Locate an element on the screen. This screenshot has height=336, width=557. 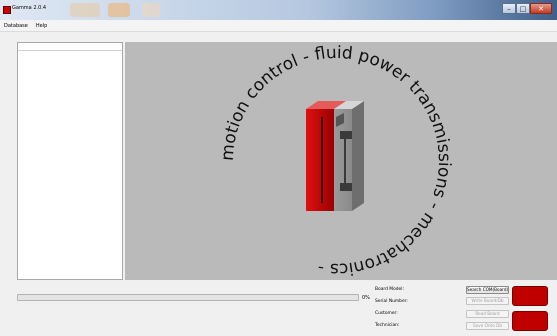
board-list-panel is located at coordinates (70, 161).